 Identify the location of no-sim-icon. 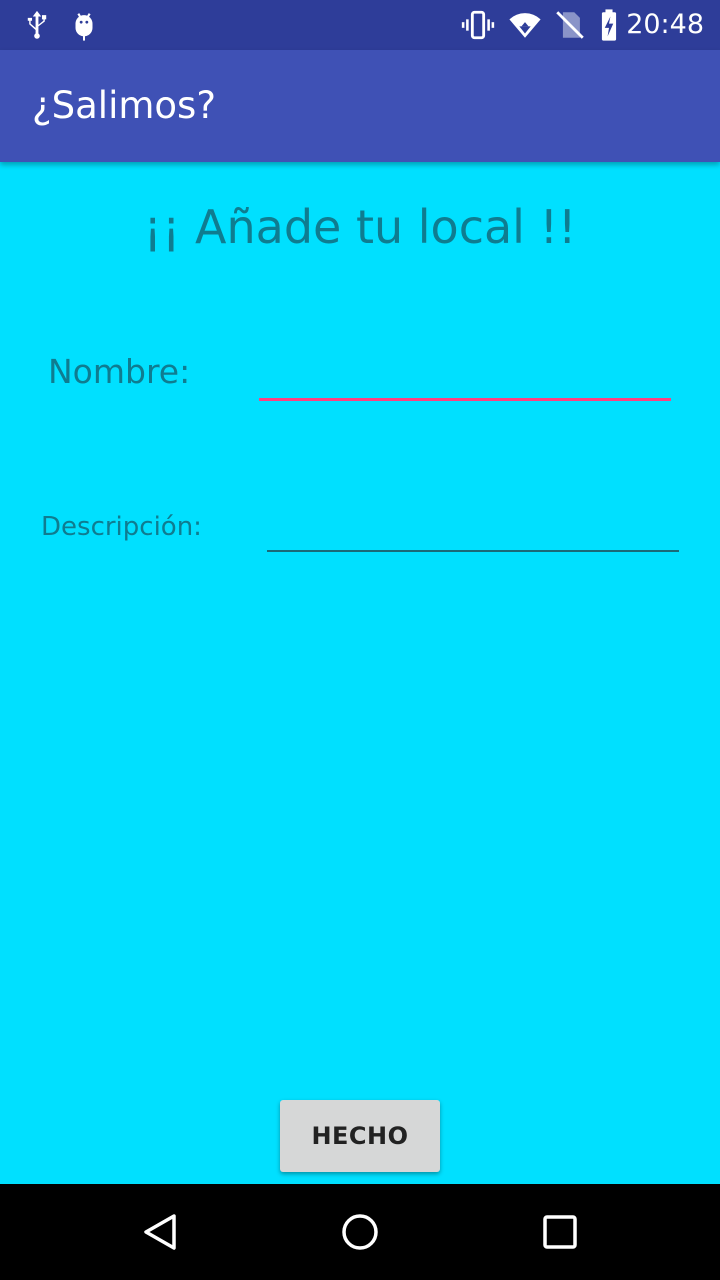
(570, 25).